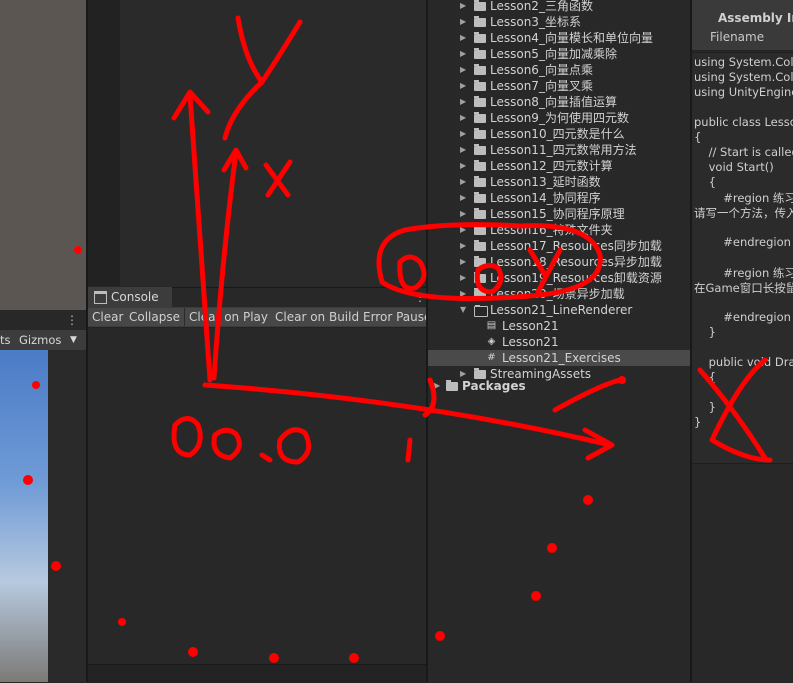 The image size is (793, 683). What do you see at coordinates (100, 297) in the screenshot?
I see `console-icon` at bounding box center [100, 297].